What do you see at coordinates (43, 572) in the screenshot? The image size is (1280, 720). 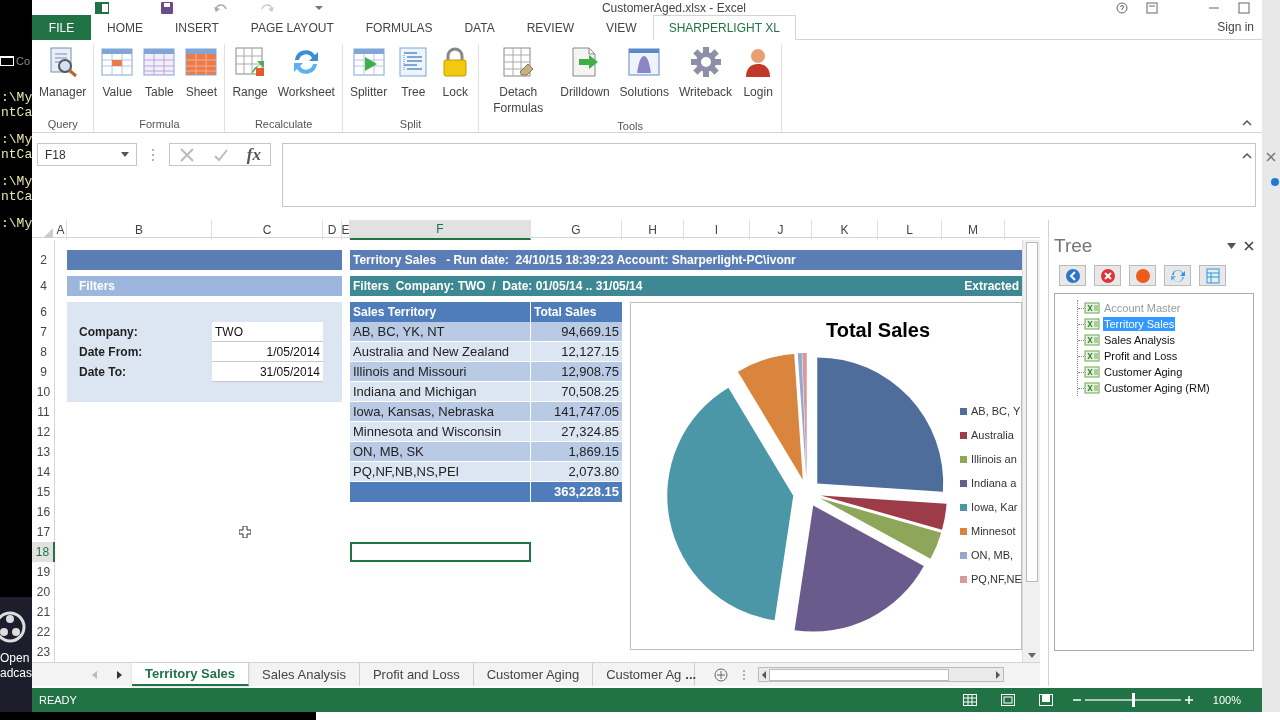 I see `row-header: 19` at bounding box center [43, 572].